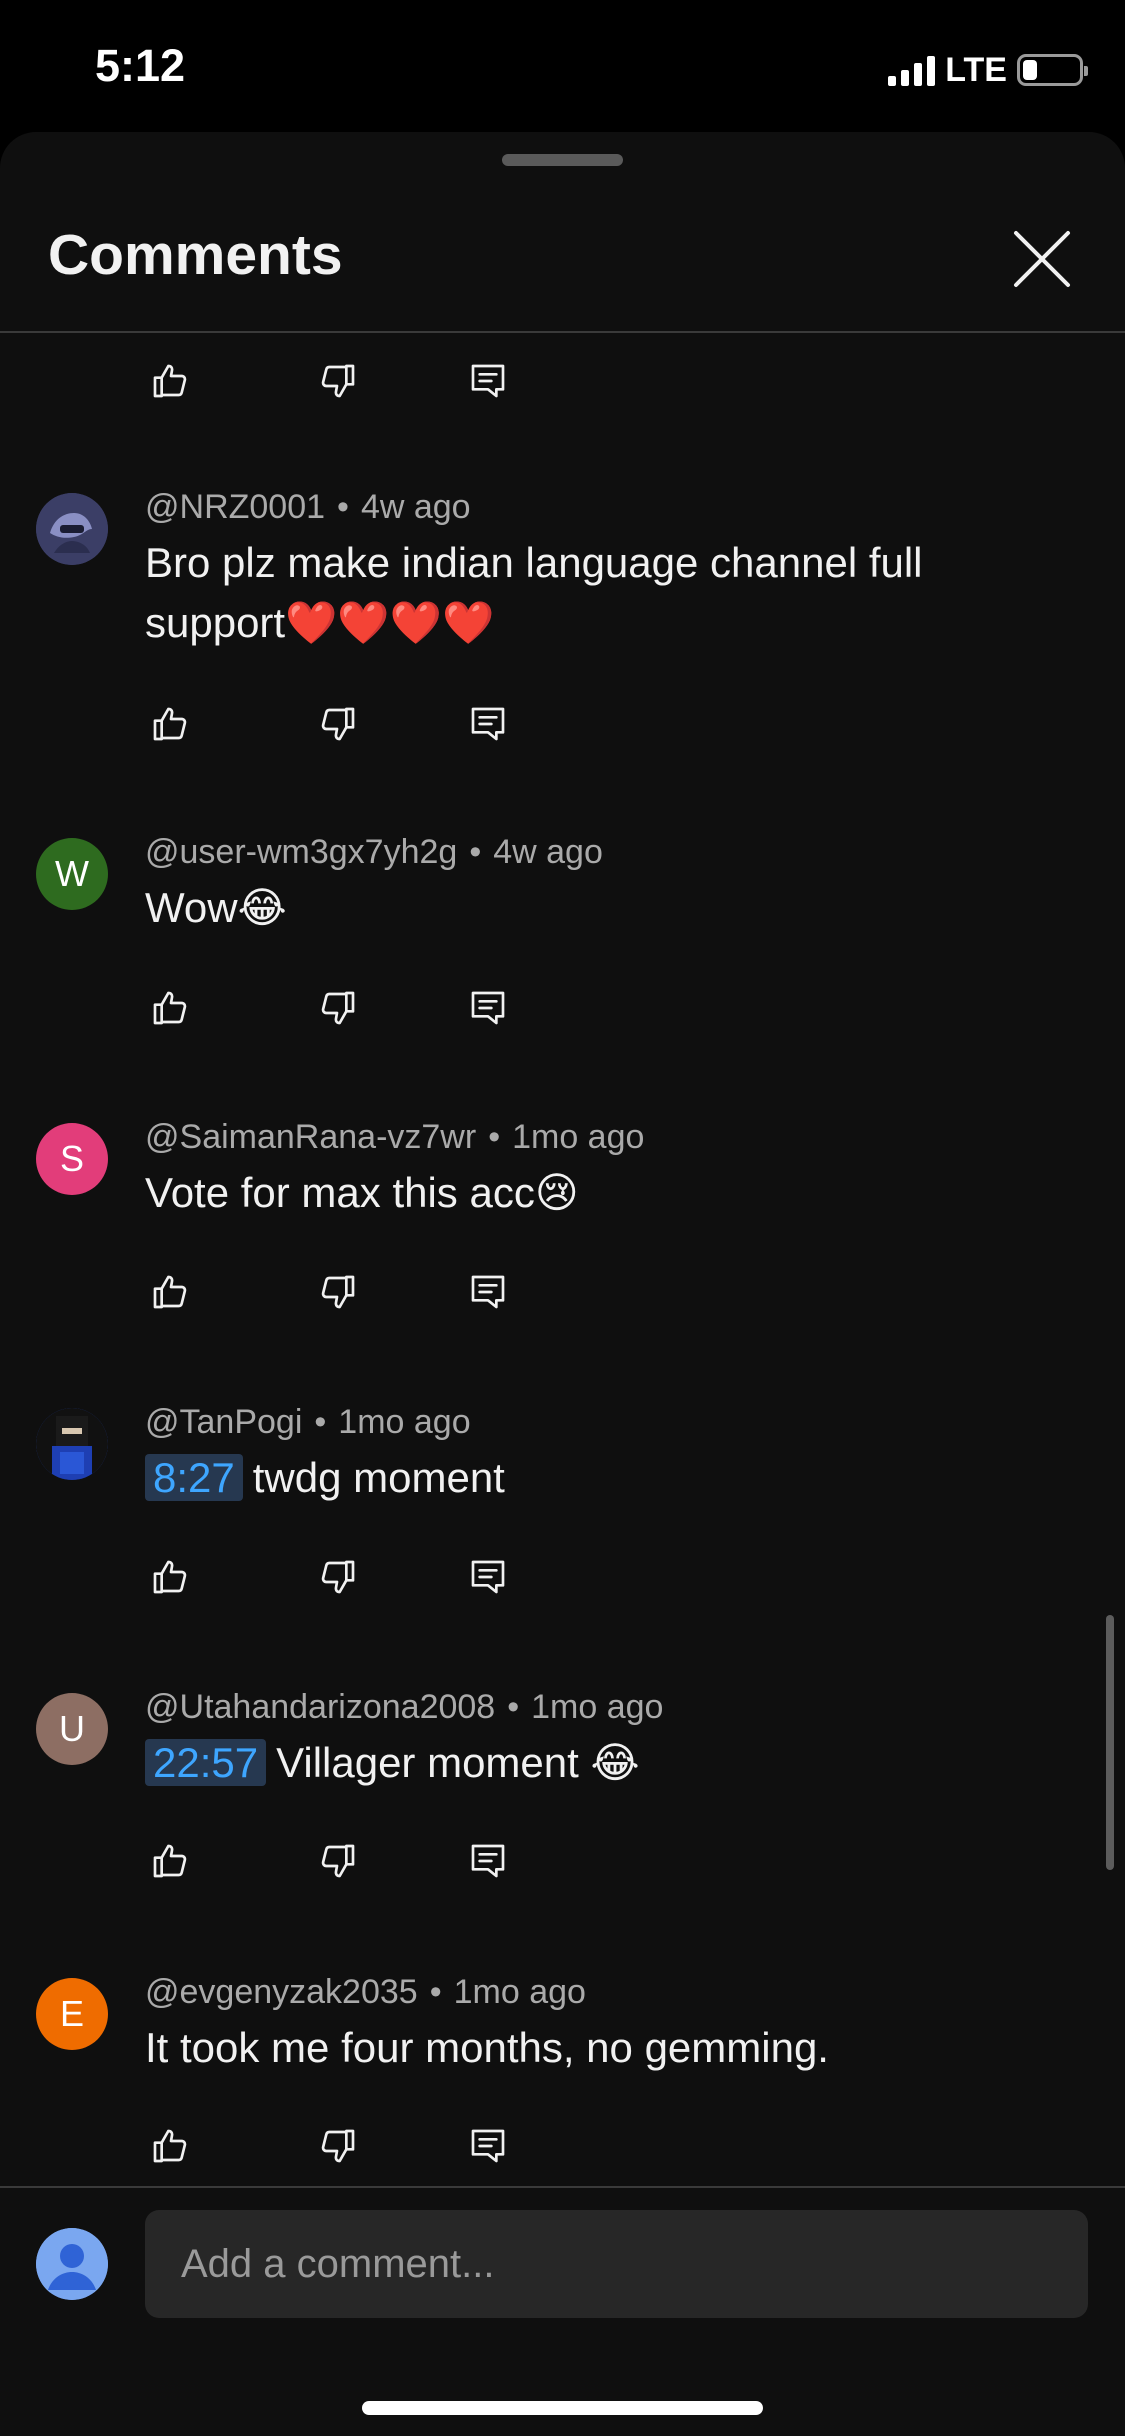 Image resolution: width=1125 pixels, height=2436 pixels. Describe the element at coordinates (562, 66) in the screenshot. I see `status-bar: 5:12 LTE` at that location.